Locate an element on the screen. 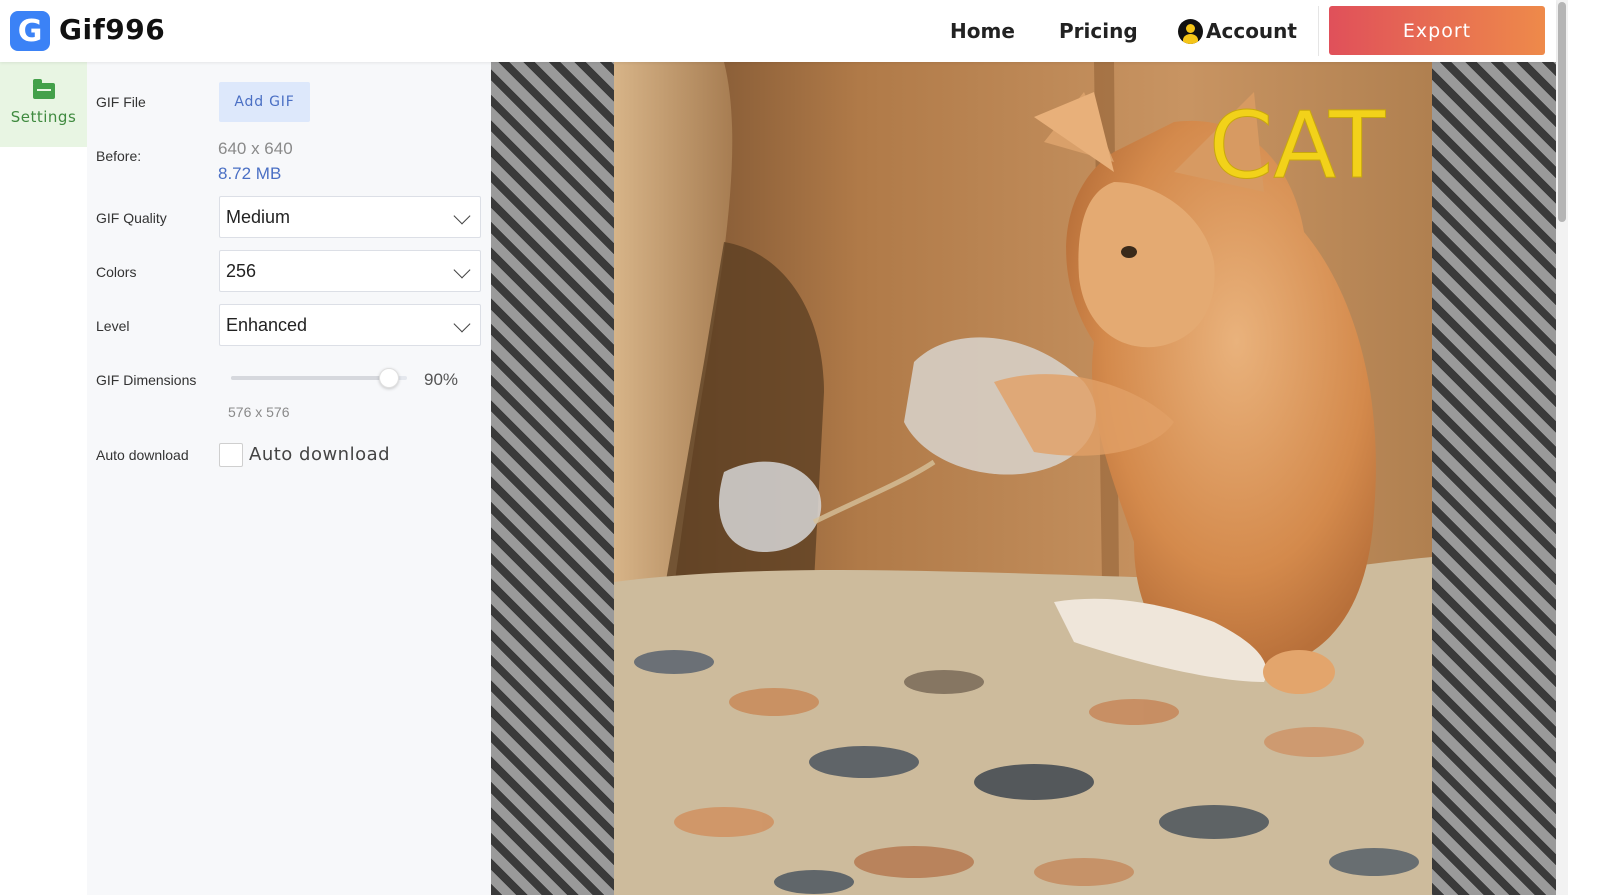 This screenshot has height=895, width=1598. gif-quality-label: GIF Quality is located at coordinates (131, 218).